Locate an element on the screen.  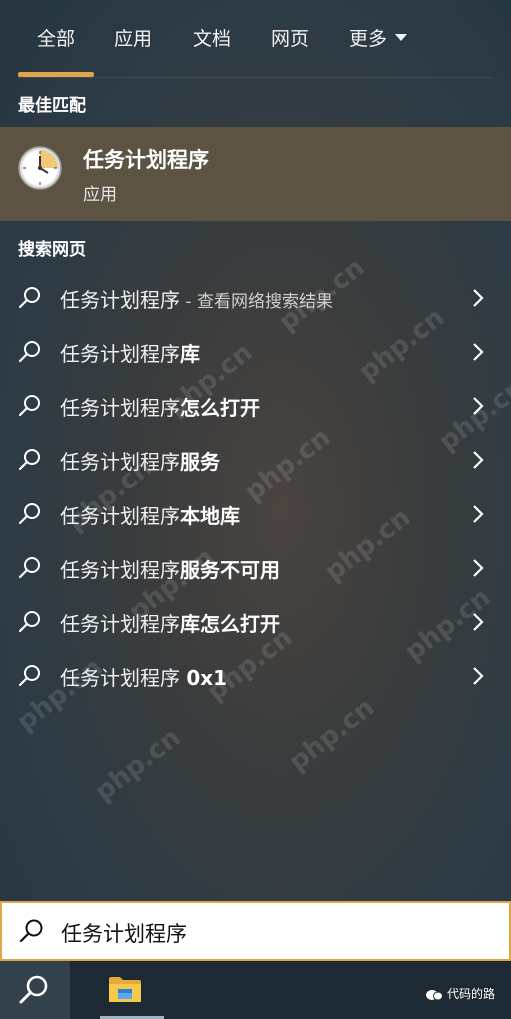
result-completion: 0x1 is located at coordinates (207, 678).